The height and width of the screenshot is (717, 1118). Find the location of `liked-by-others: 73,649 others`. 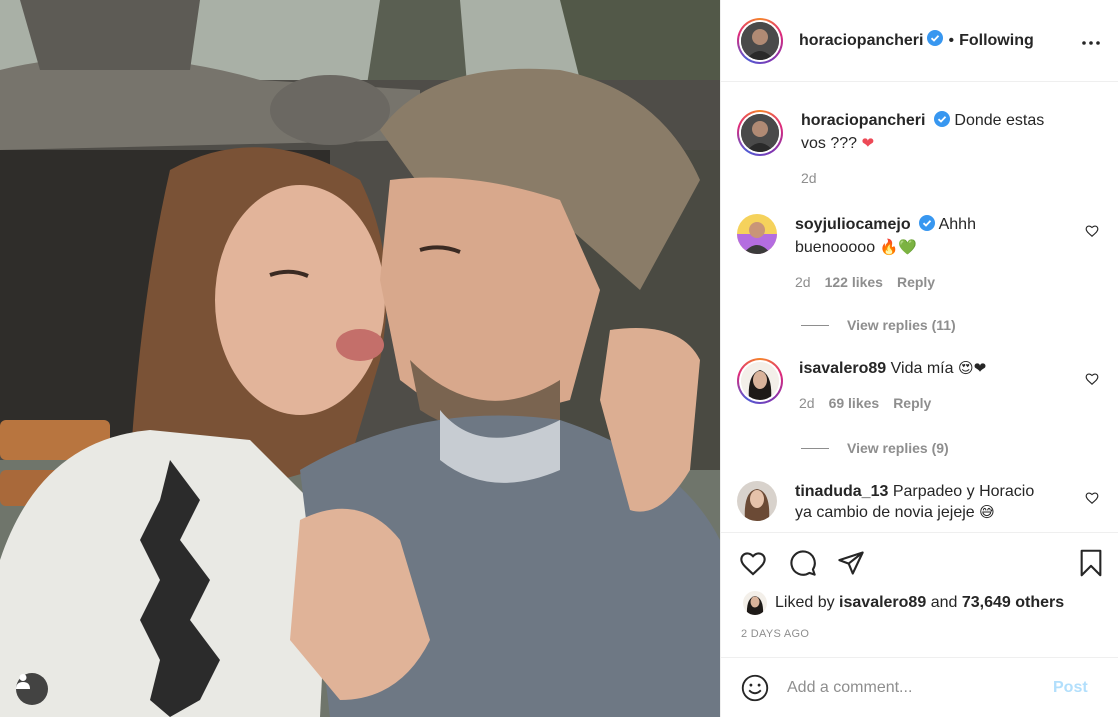

liked-by-others: 73,649 others is located at coordinates (1013, 603).